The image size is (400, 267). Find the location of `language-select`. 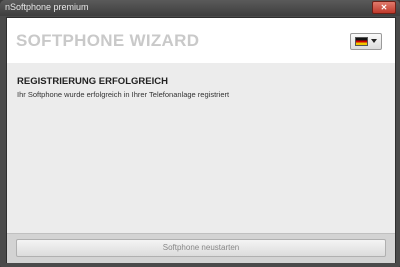

language-select is located at coordinates (366, 41).